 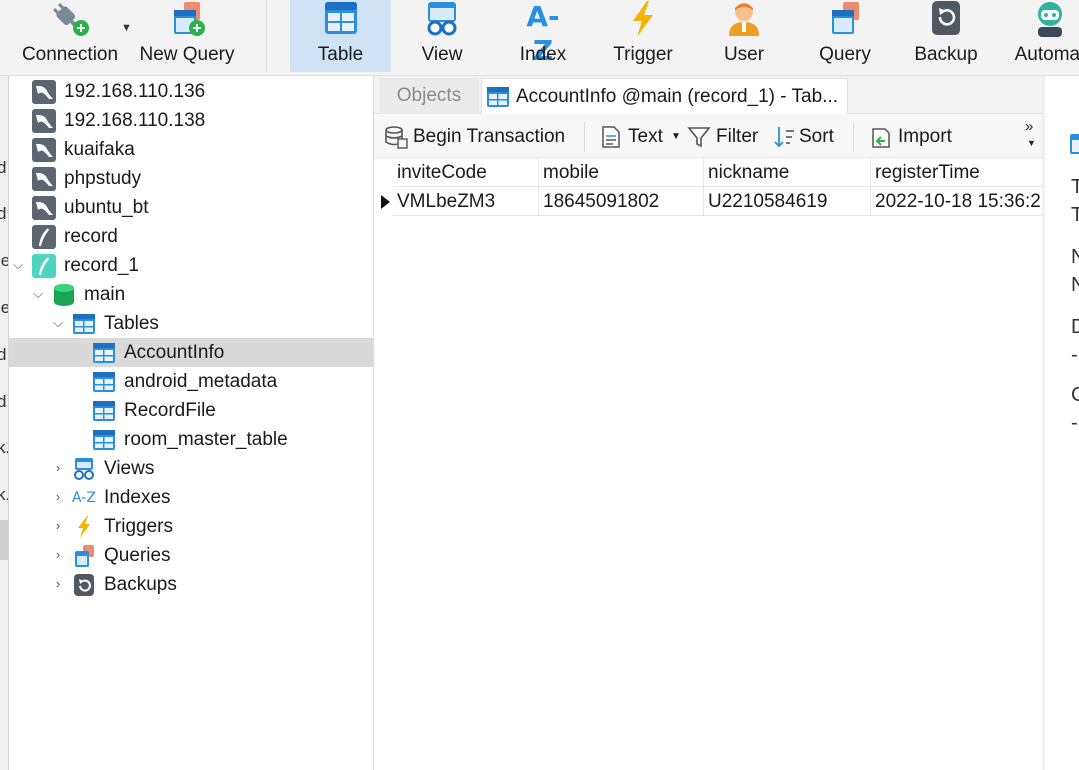 What do you see at coordinates (787, 172) in the screenshot?
I see `column-header: nickname` at bounding box center [787, 172].